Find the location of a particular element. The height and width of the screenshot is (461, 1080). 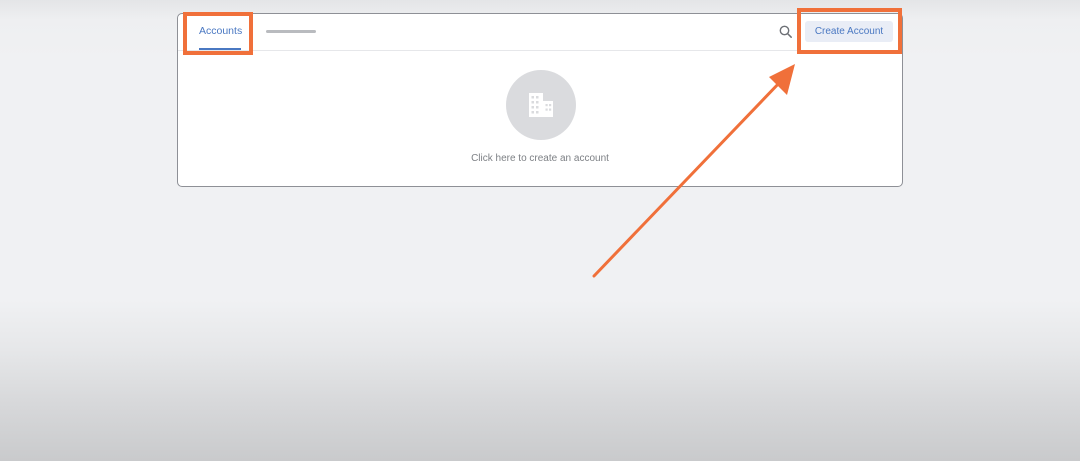

empty-state-illustration is located at coordinates (541, 105).